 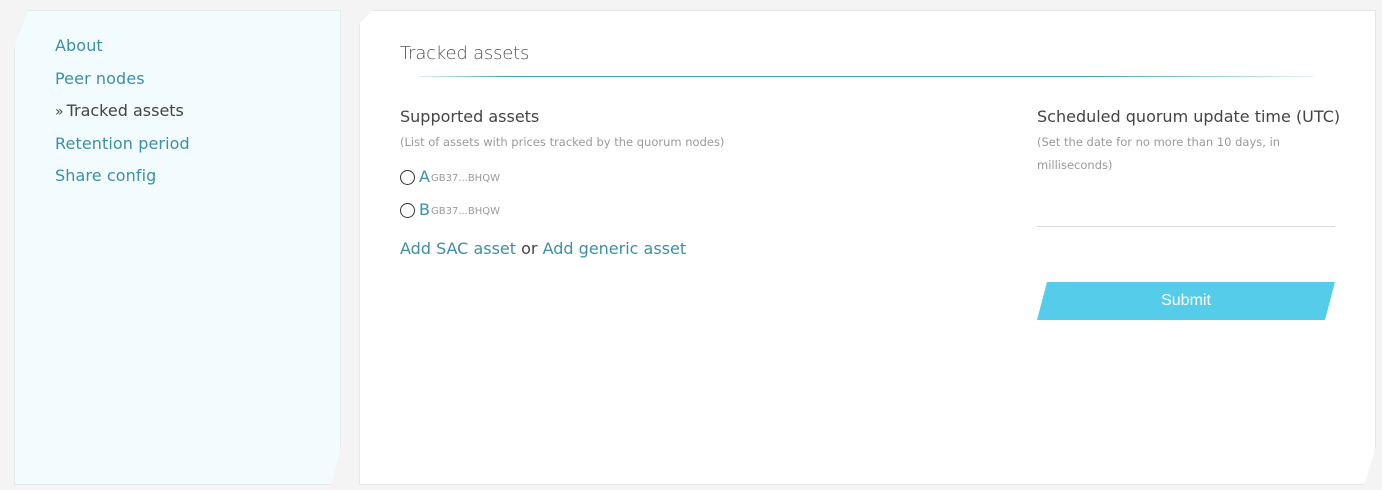 What do you see at coordinates (424, 176) in the screenshot?
I see `asset-code: A` at bounding box center [424, 176].